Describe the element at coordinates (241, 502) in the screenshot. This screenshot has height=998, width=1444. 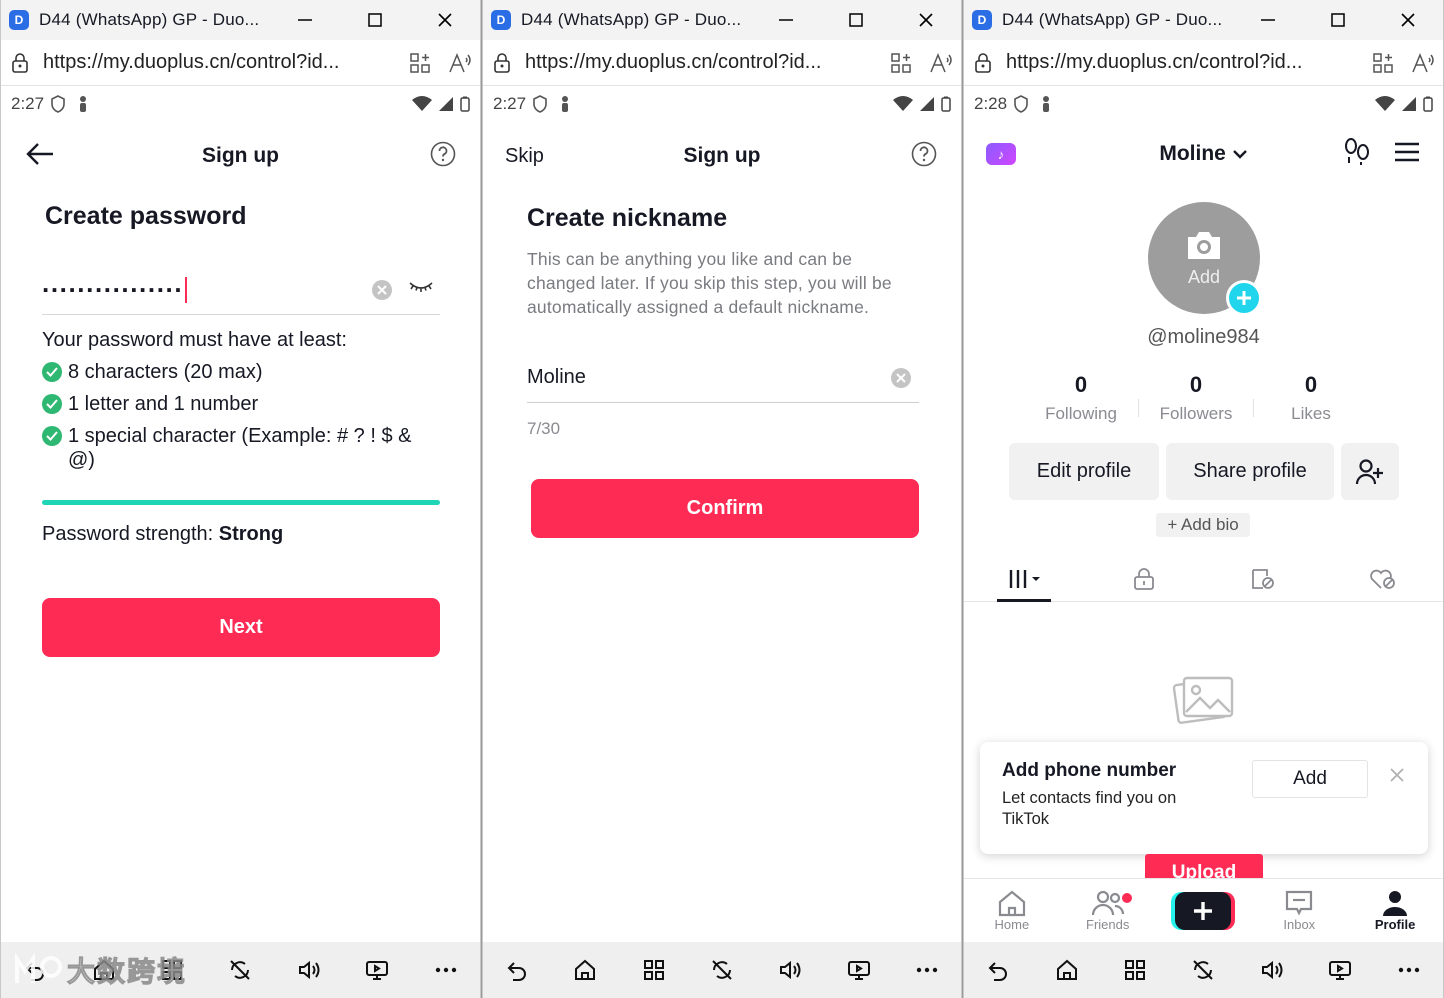
I see `strength-bar` at that location.